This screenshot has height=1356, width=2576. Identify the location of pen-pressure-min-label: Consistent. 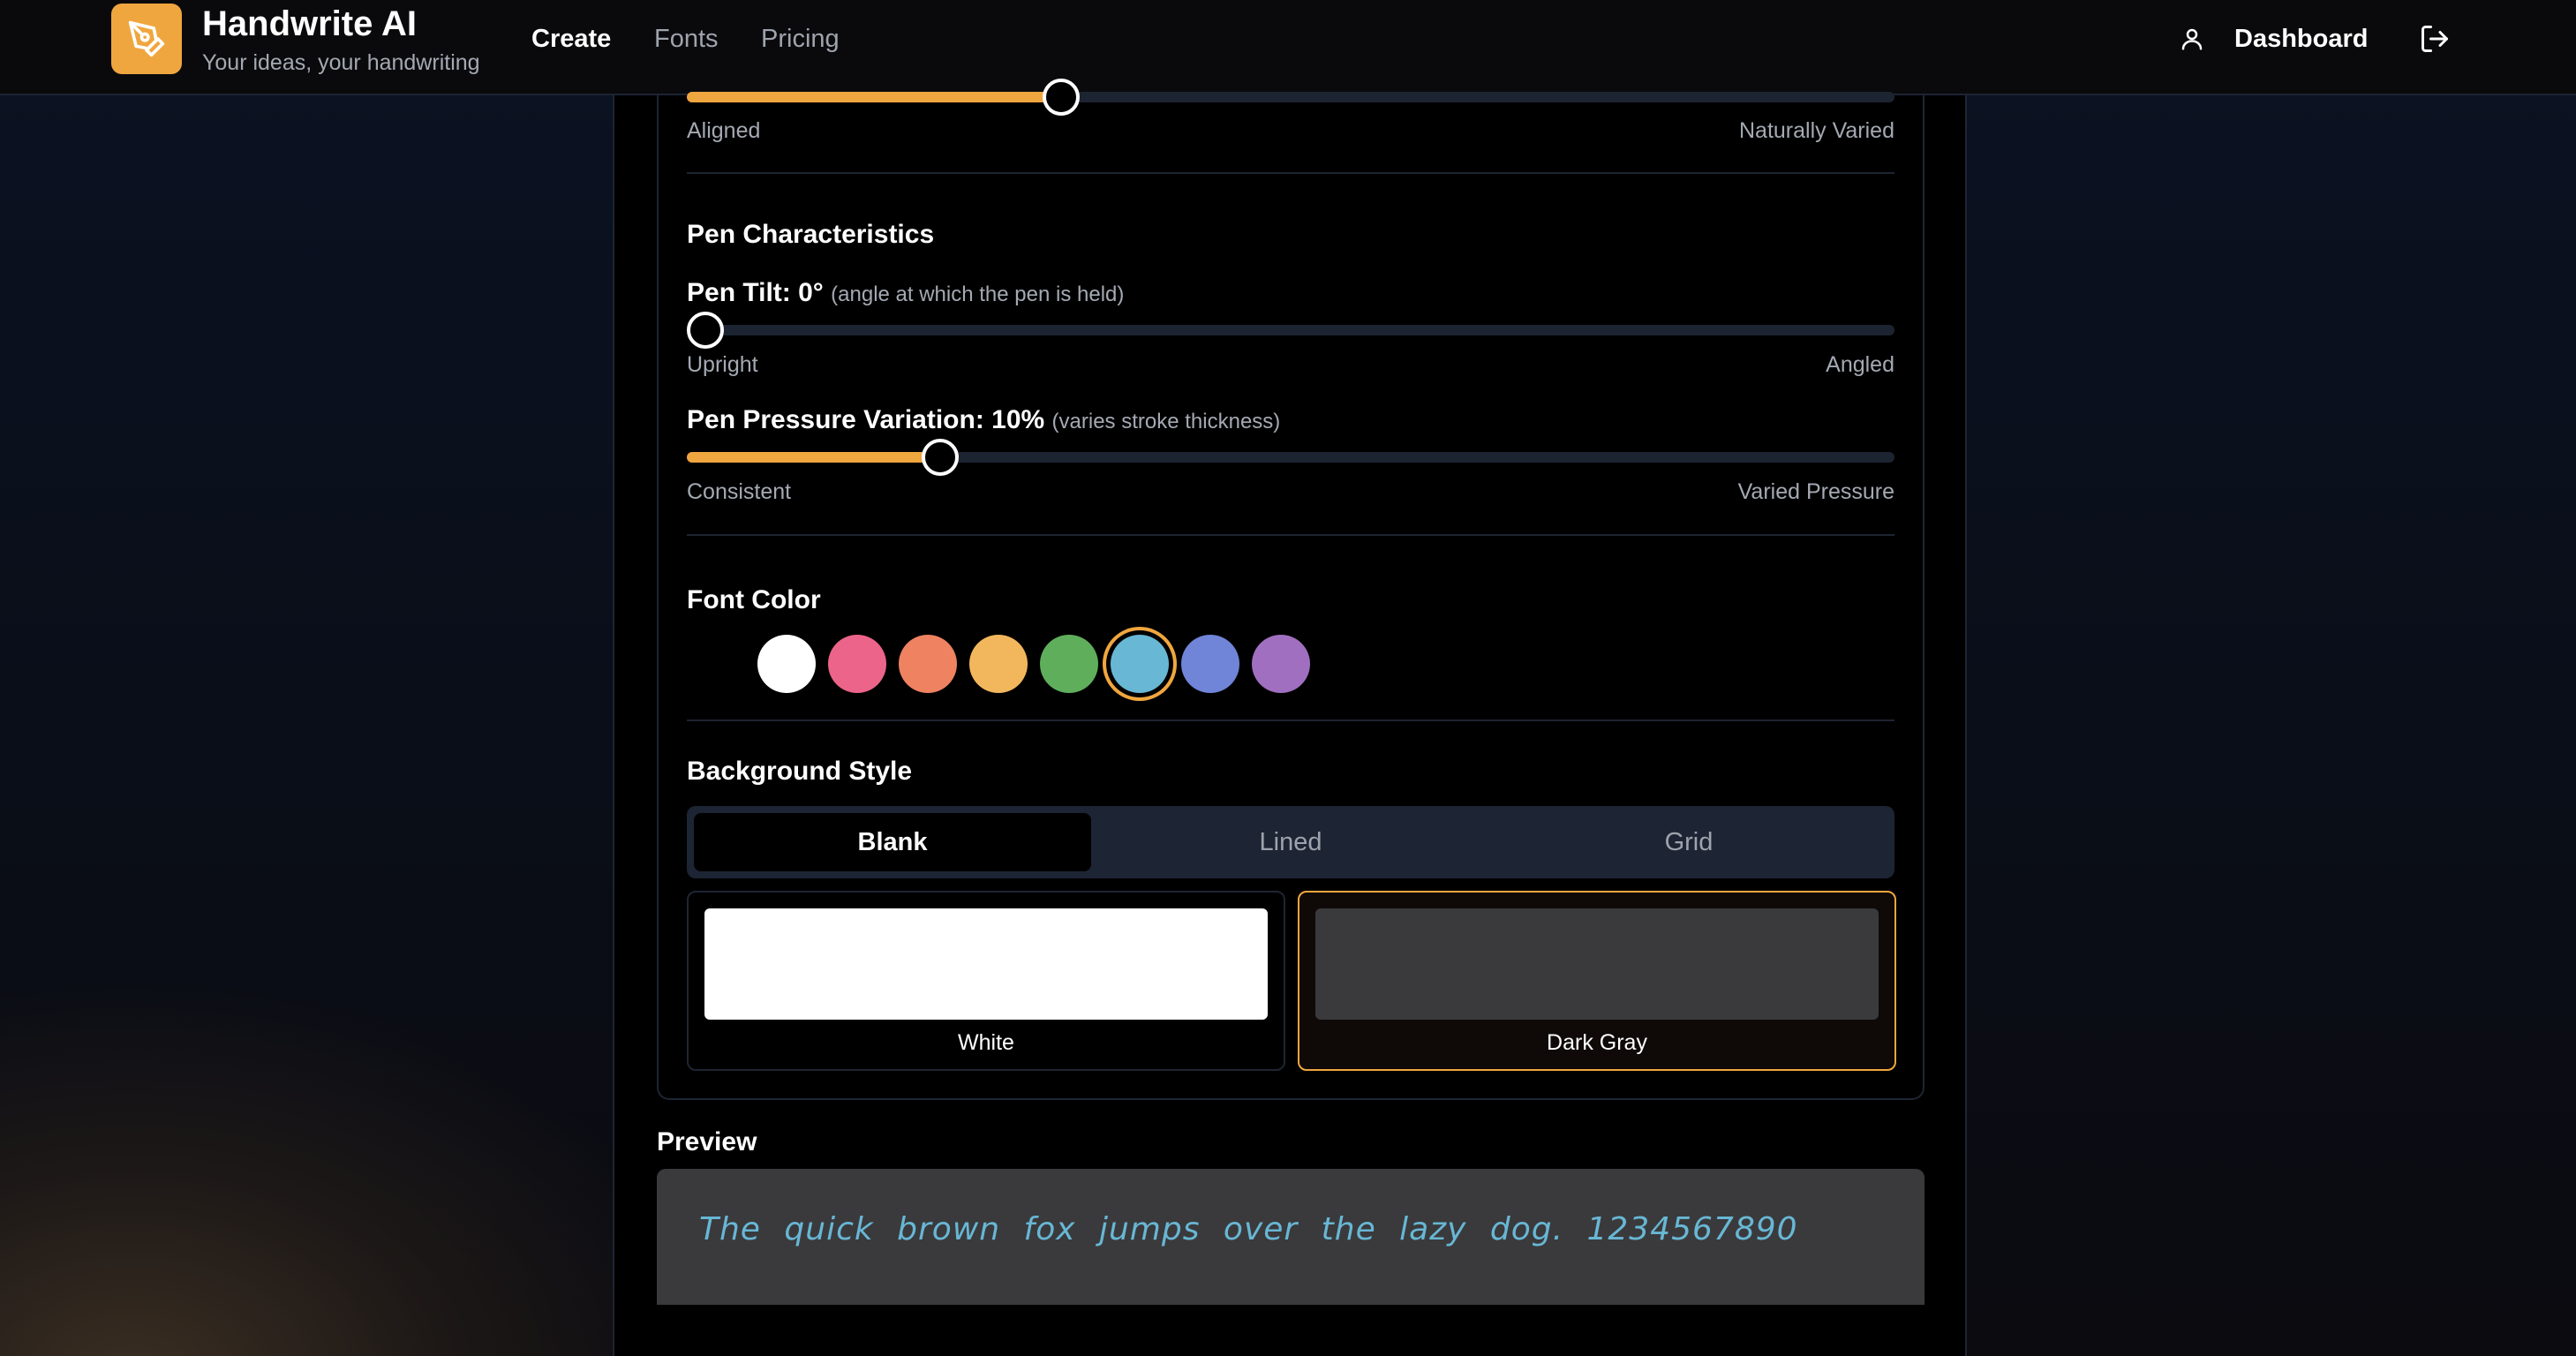
(740, 491).